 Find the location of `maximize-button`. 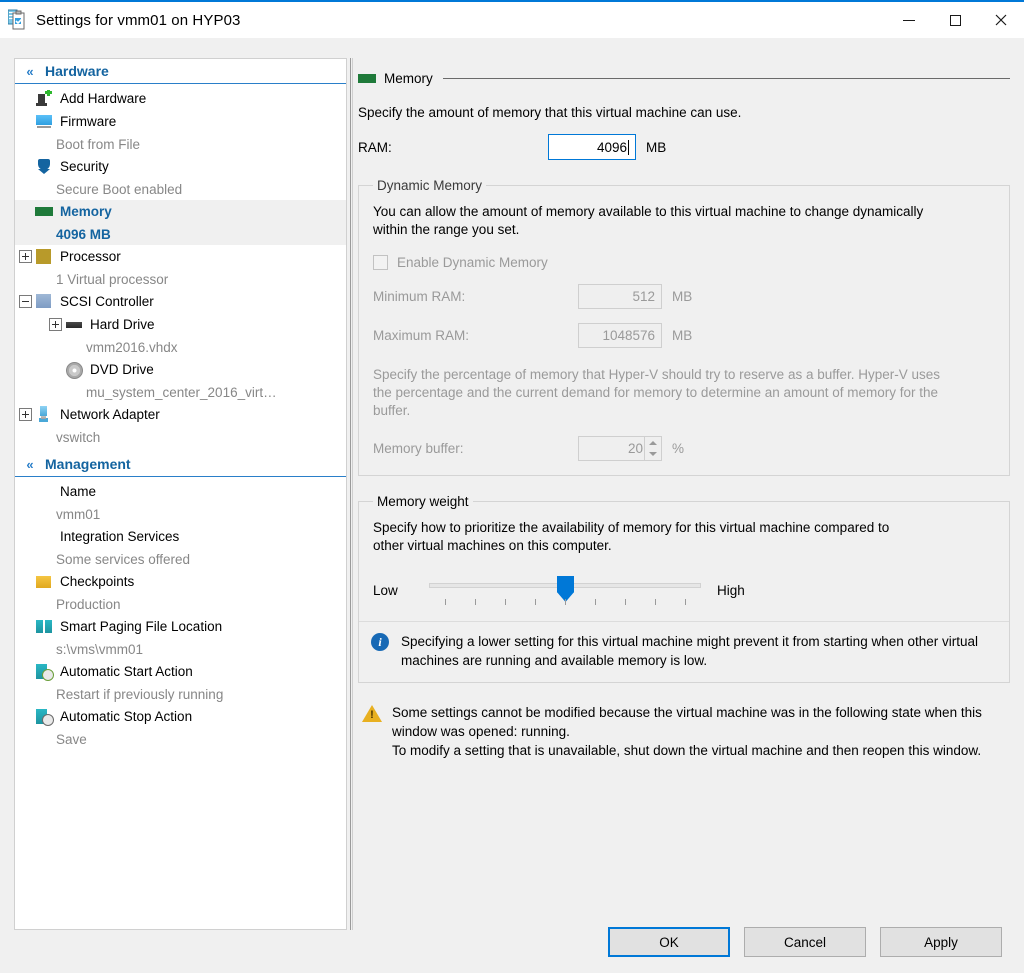

maximize-button is located at coordinates (955, 20).